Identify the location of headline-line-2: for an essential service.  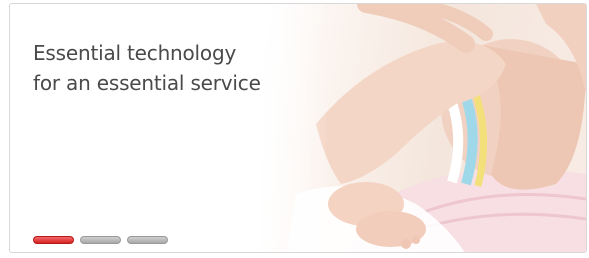
(147, 83).